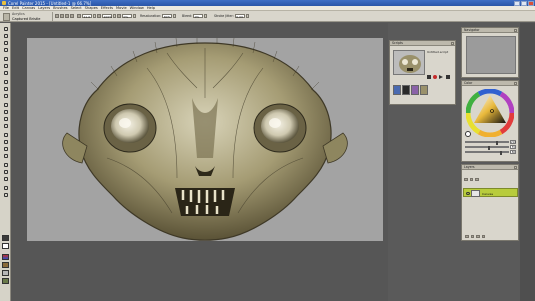  I want to click on menu-effects: Effects, so click(107, 8).